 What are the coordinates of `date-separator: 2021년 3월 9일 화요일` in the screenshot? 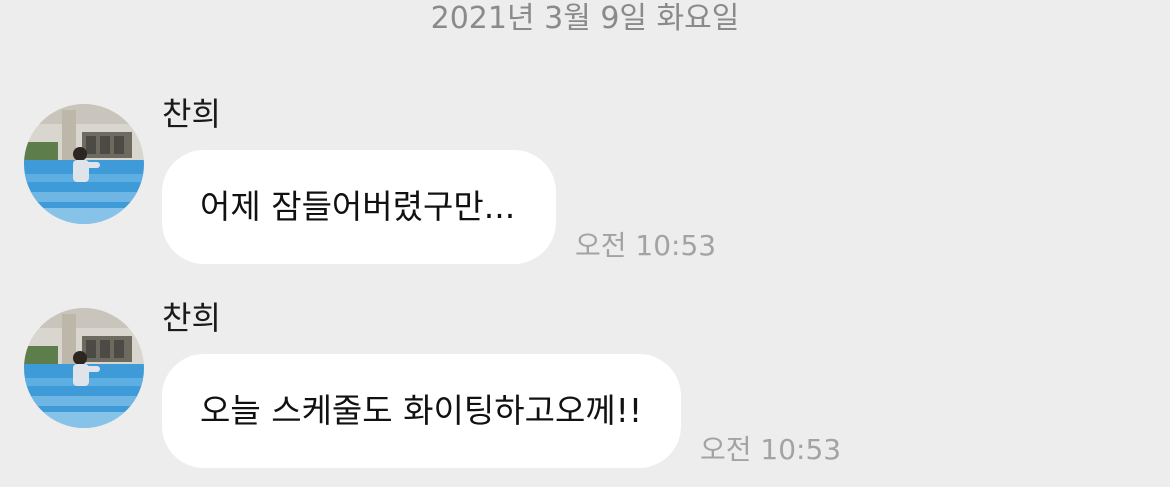 It's located at (585, 18).